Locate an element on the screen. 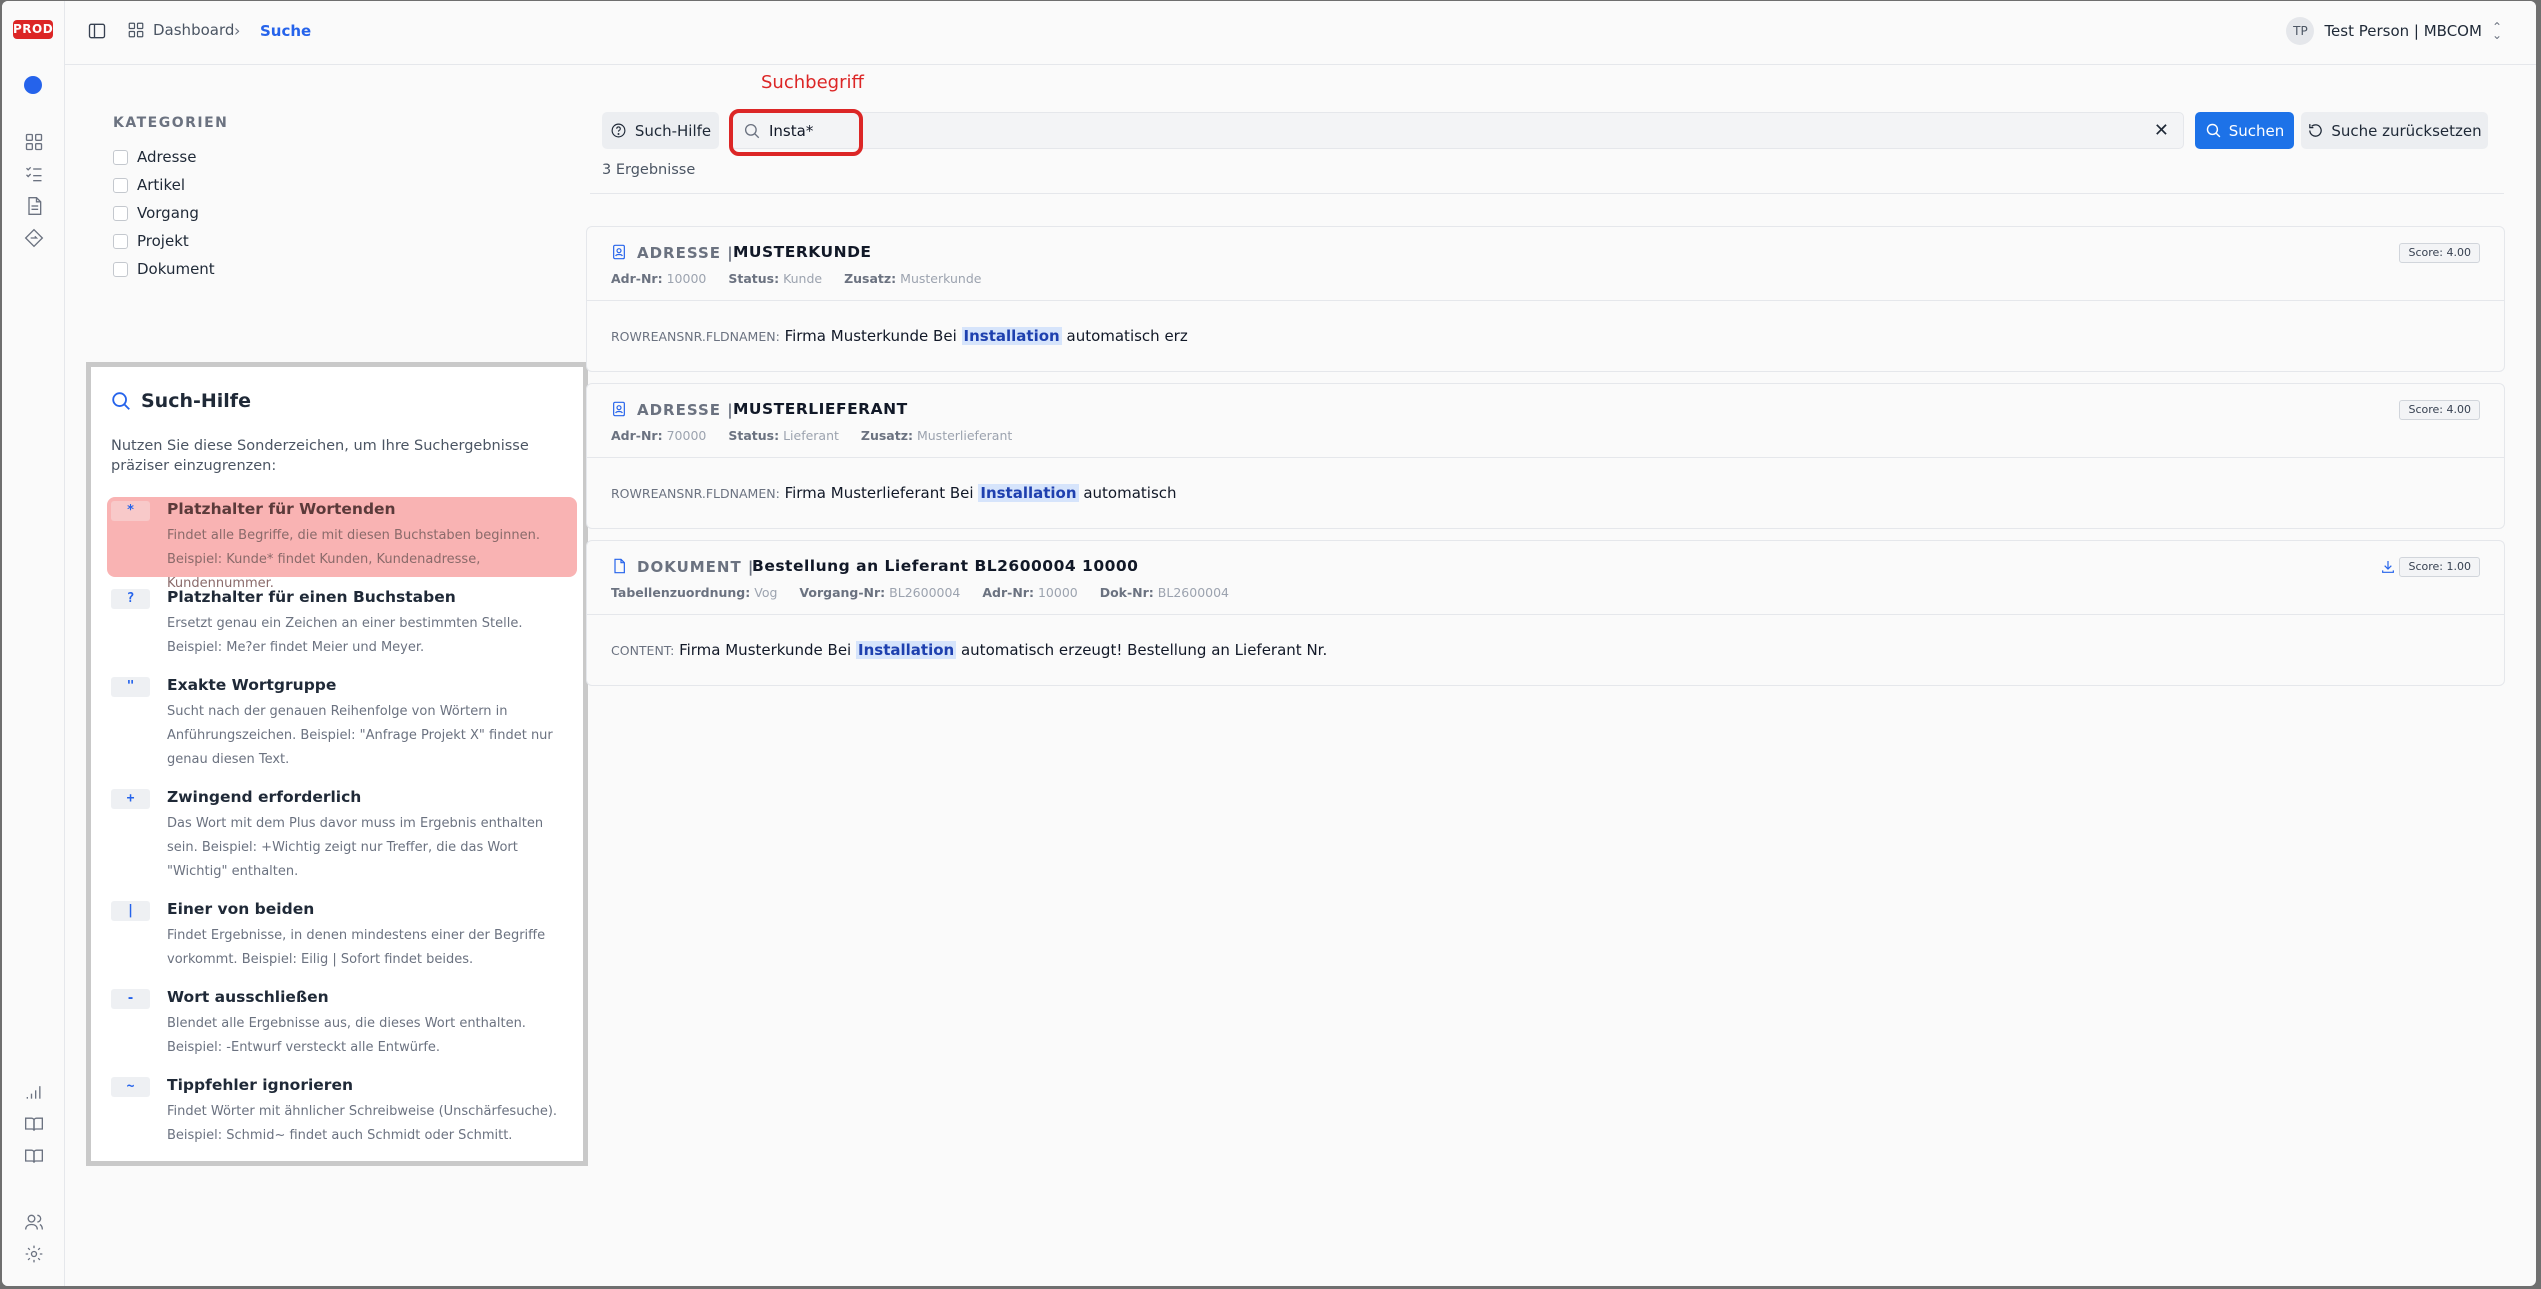 The height and width of the screenshot is (1289, 2541). help-key: ? is located at coordinates (130, 599).